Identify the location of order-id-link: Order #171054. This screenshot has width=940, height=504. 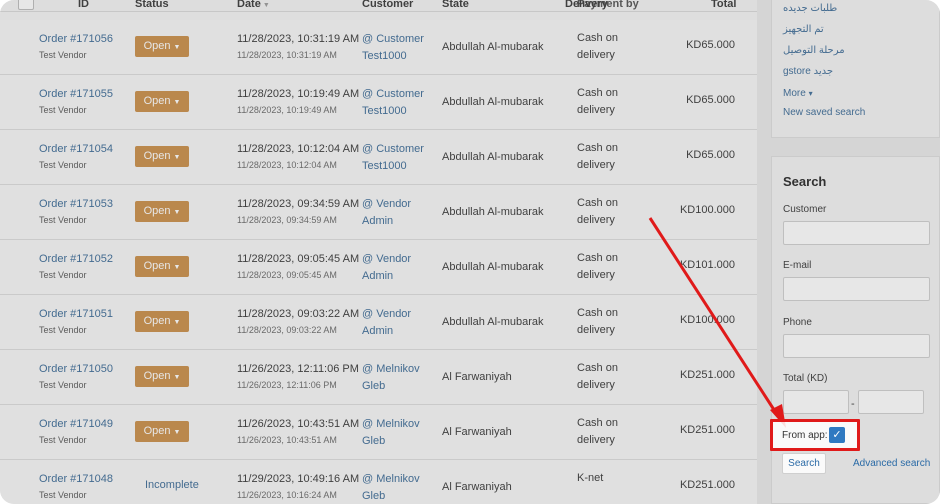
(76, 149).